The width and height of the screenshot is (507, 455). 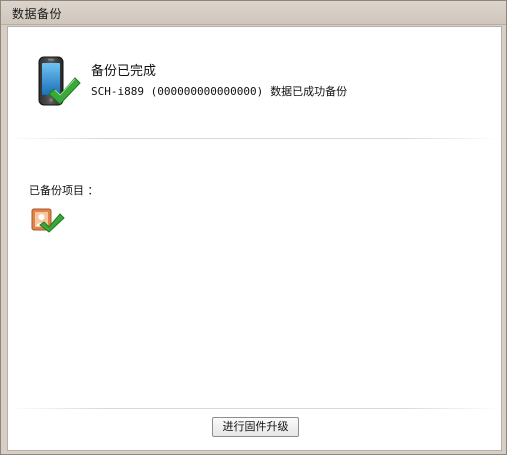 I want to click on contacts-icon, so click(x=48, y=220).